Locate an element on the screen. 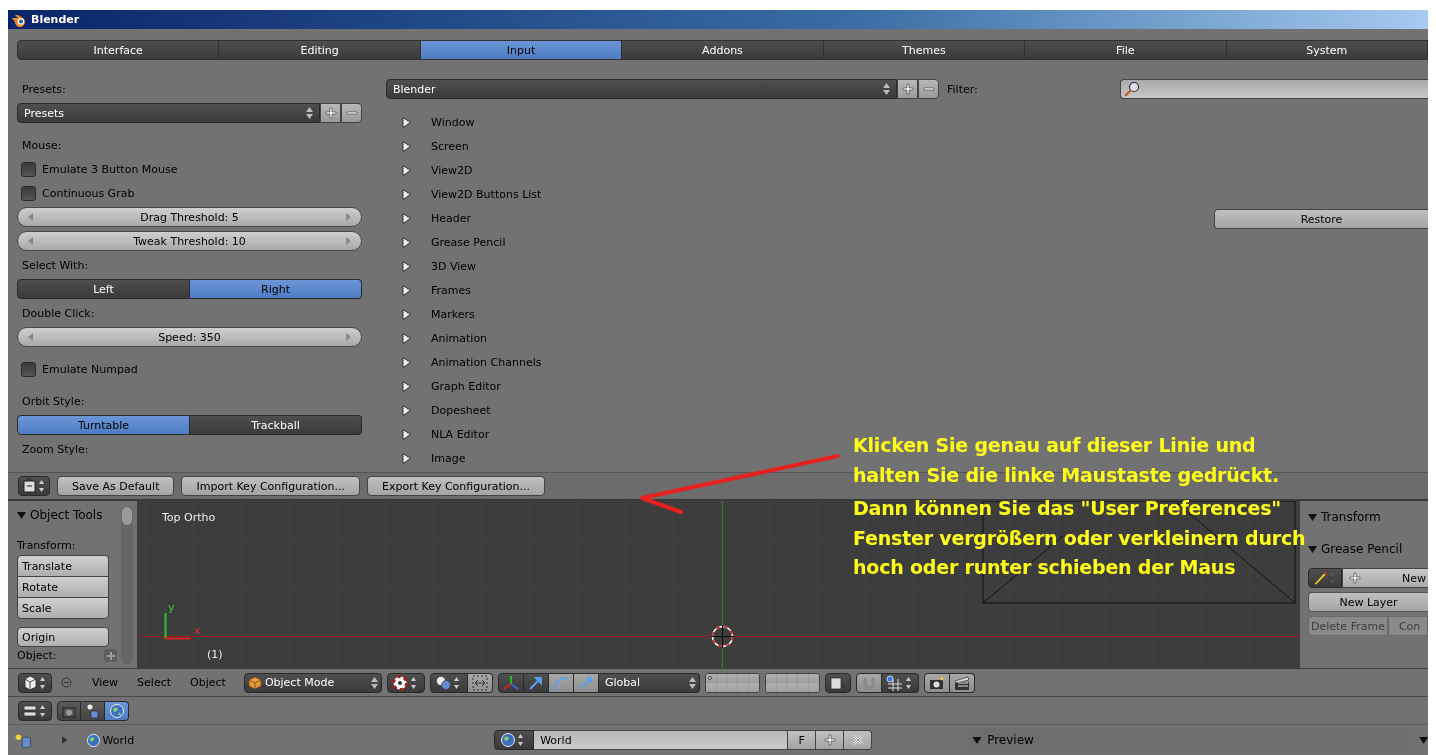 The height and width of the screenshot is (755, 1436). menu-item: Select is located at coordinates (154, 682).